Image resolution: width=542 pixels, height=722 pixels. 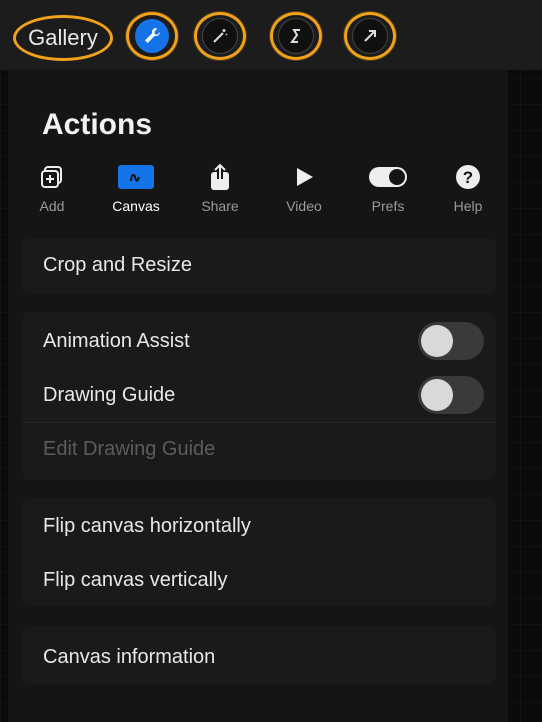 I want to click on selection-s-icon, so click(x=296, y=36).